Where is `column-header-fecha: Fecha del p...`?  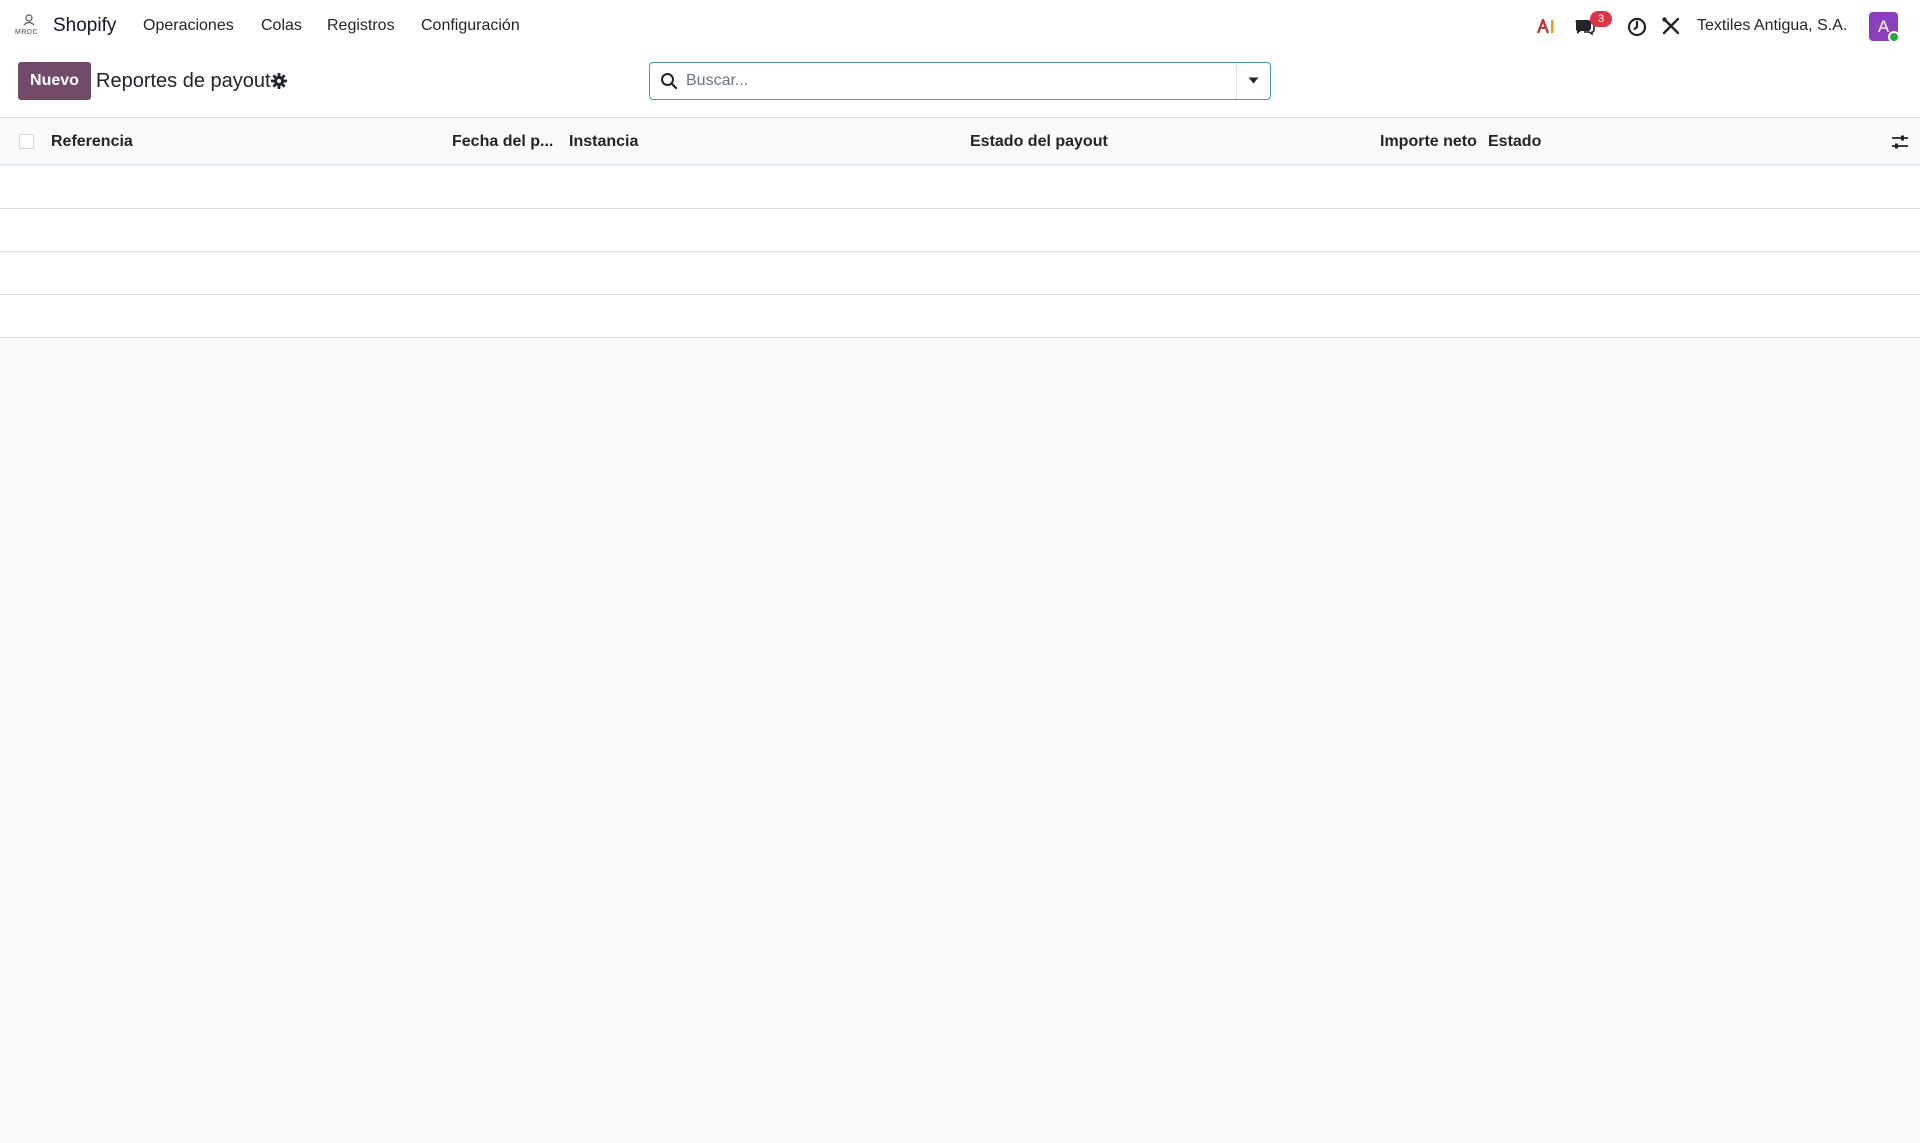
column-header-fecha: Fecha del p... is located at coordinates (502, 142).